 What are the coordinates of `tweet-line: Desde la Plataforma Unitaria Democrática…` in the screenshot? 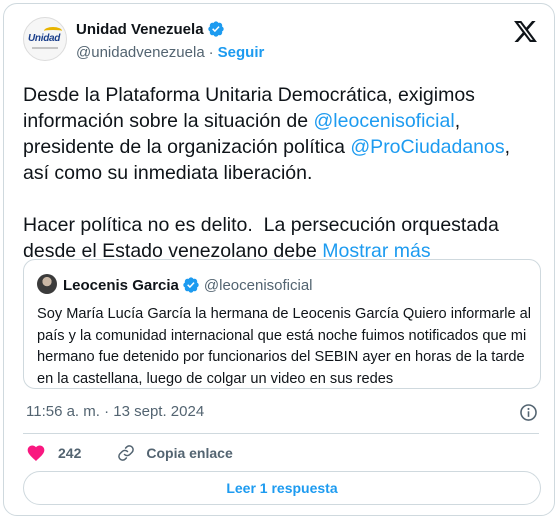 It's located at (249, 95).